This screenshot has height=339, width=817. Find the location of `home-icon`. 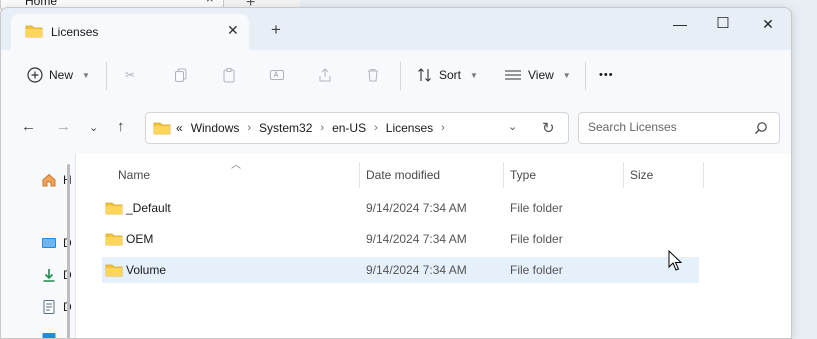

home-icon is located at coordinates (49, 180).